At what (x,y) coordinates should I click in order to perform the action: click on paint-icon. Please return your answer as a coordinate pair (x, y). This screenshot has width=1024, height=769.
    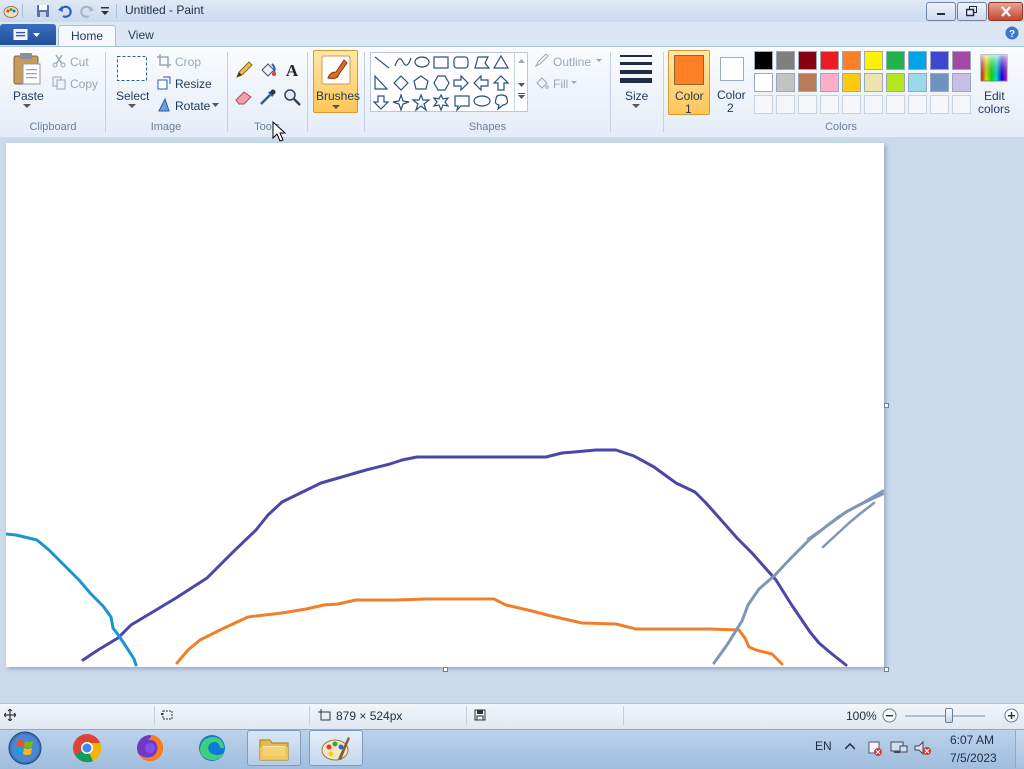
    Looking at the image, I should click on (335, 749).